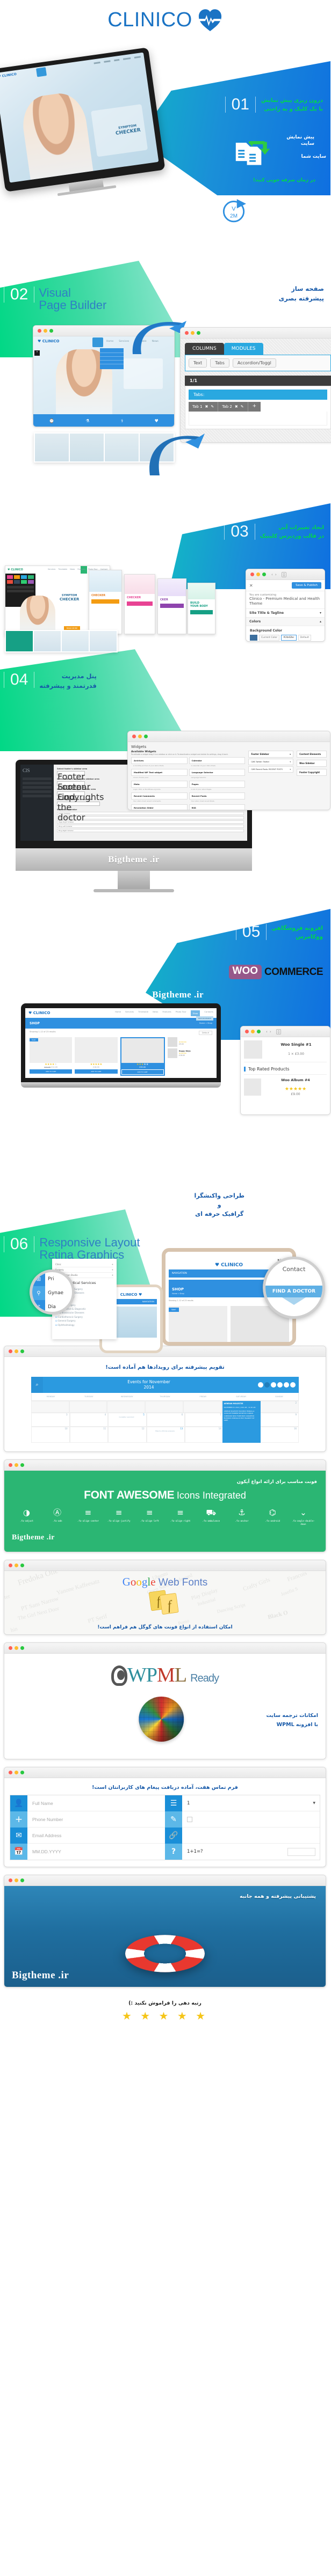  I want to click on calendar-cell: 9, so click(281, 1420).